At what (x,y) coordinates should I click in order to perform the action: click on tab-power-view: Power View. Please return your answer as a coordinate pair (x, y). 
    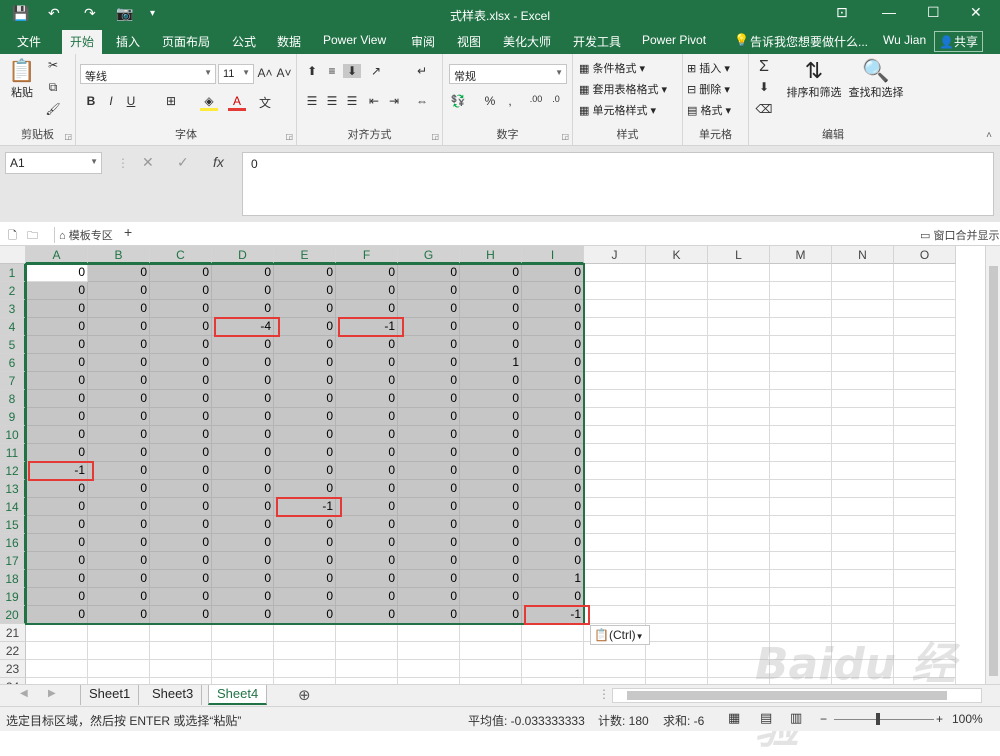
    Looking at the image, I should click on (354, 40).